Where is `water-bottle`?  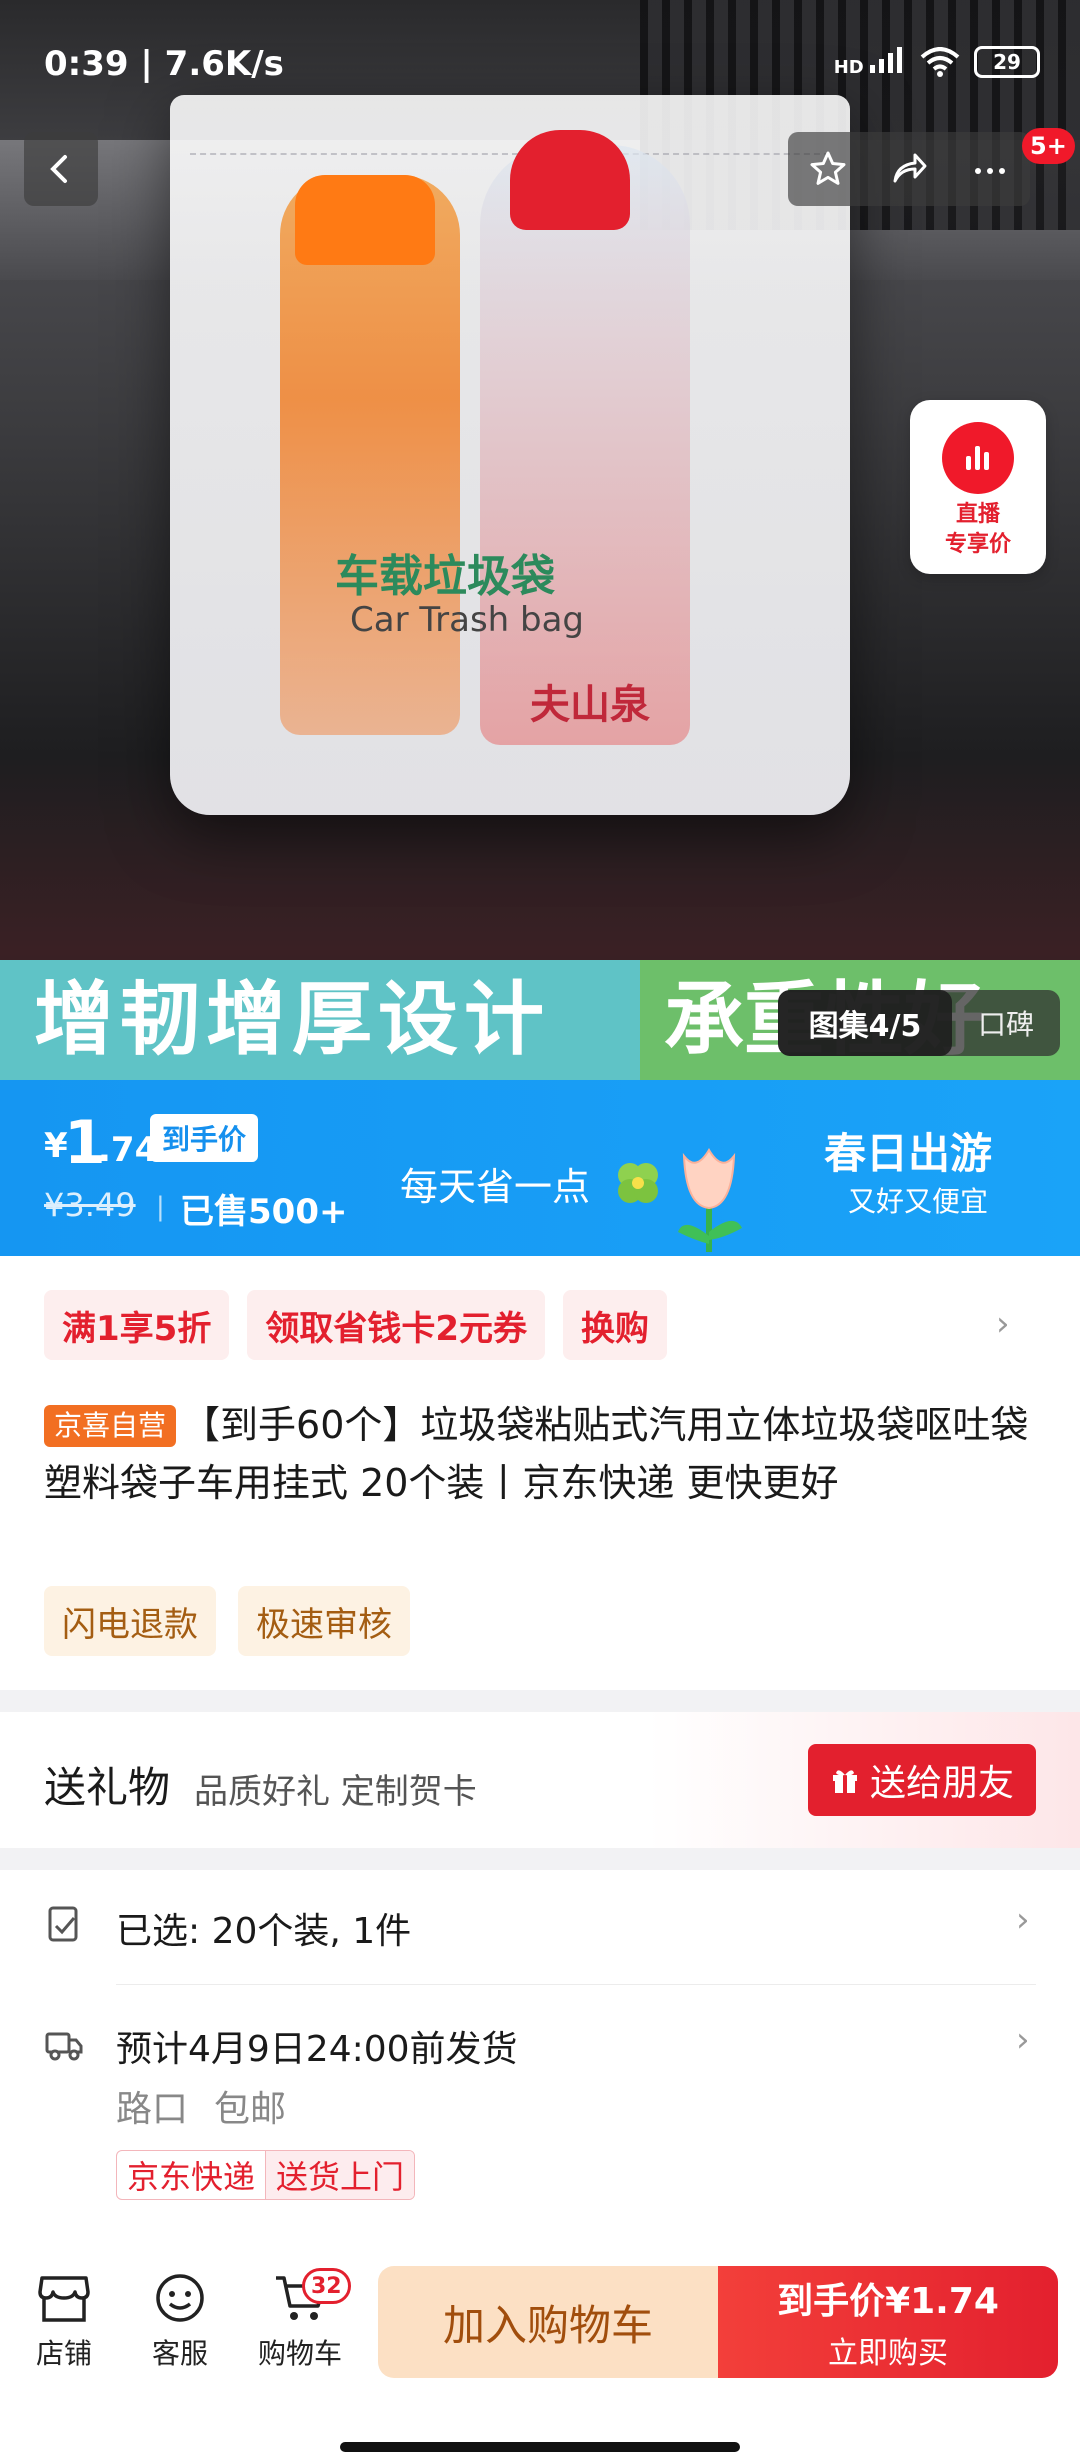
water-bottle is located at coordinates (585, 445).